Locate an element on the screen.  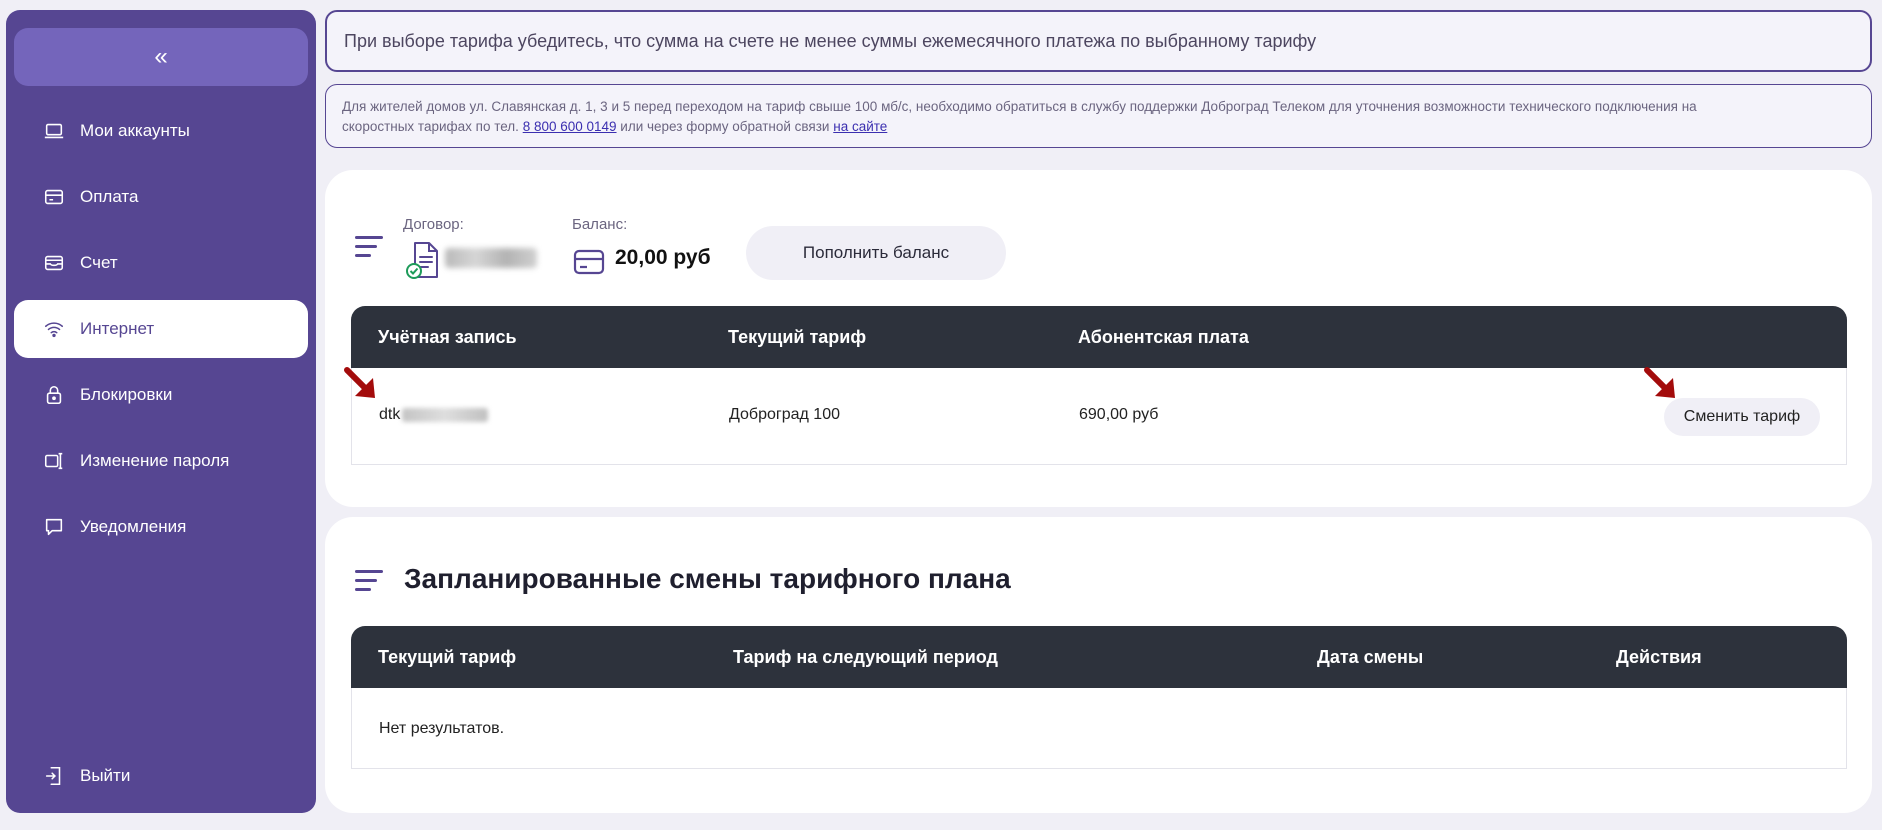
sidebar-item-blocks: Блокировки is located at coordinates (161, 395).